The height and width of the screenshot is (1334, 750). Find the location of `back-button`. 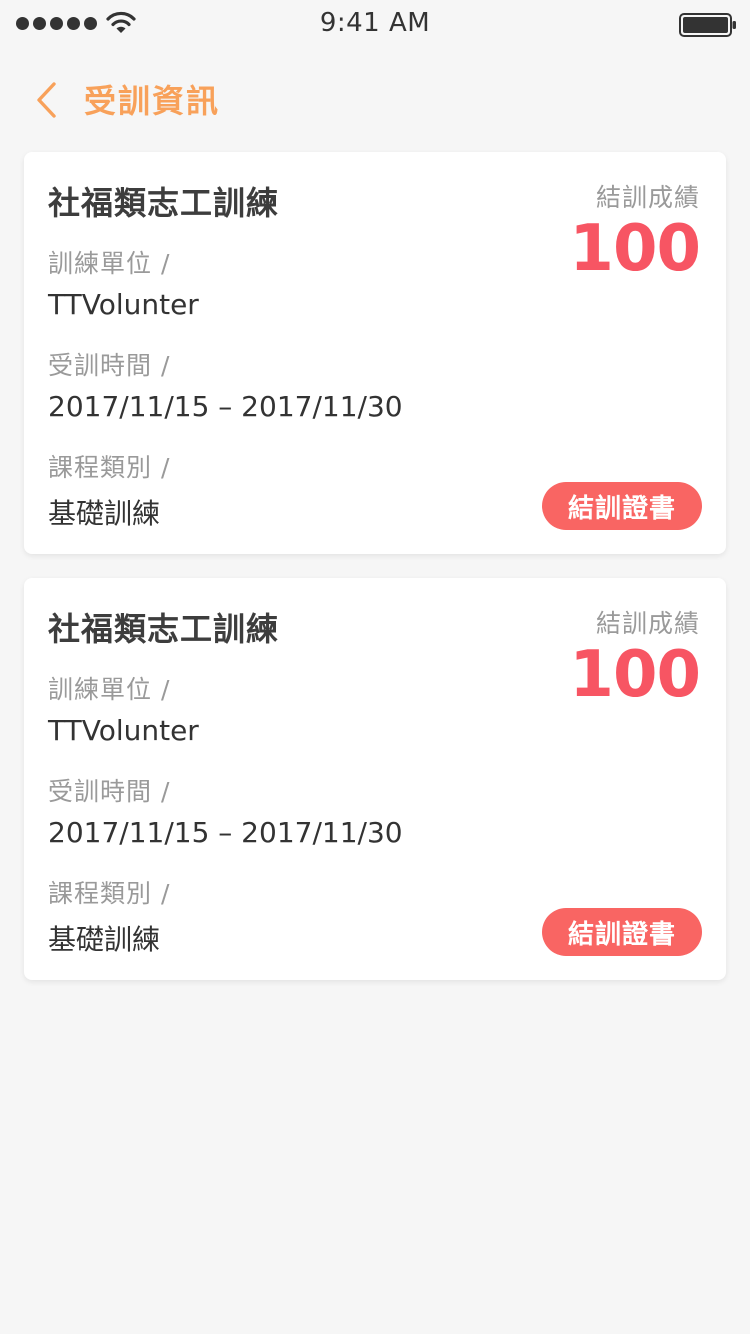

back-button is located at coordinates (46, 100).